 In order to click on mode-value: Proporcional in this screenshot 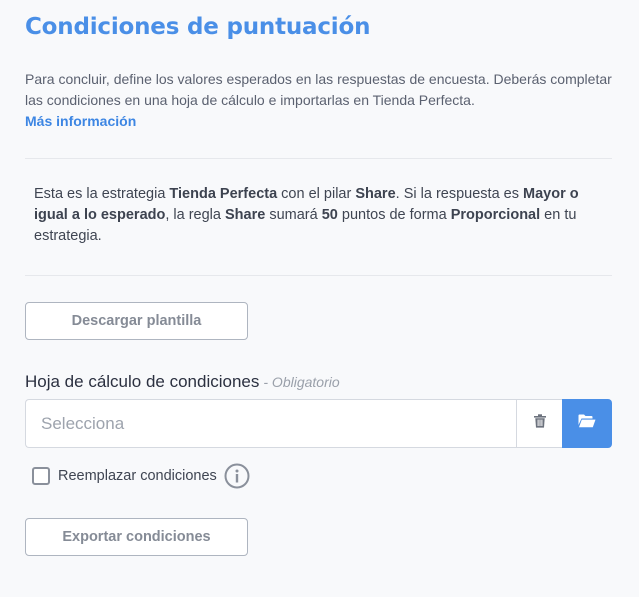, I will do `click(495, 215)`.